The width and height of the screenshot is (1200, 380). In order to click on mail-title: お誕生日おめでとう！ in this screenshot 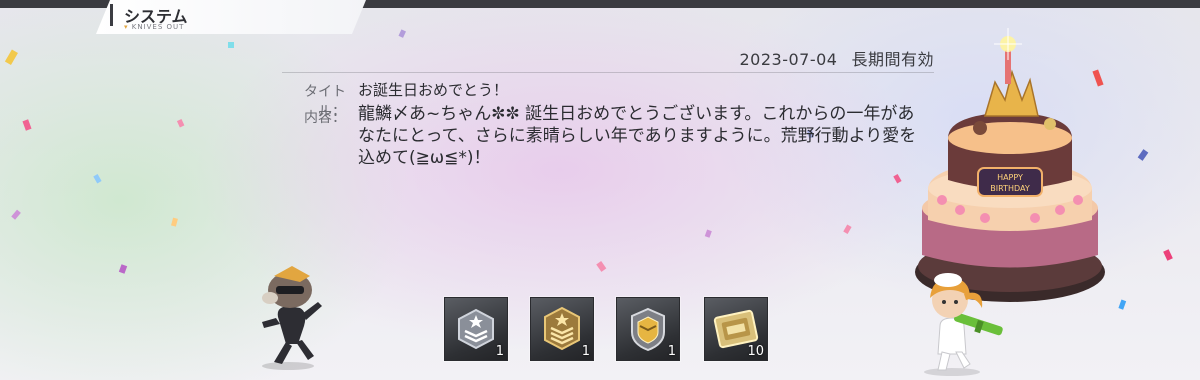, I will do `click(433, 90)`.